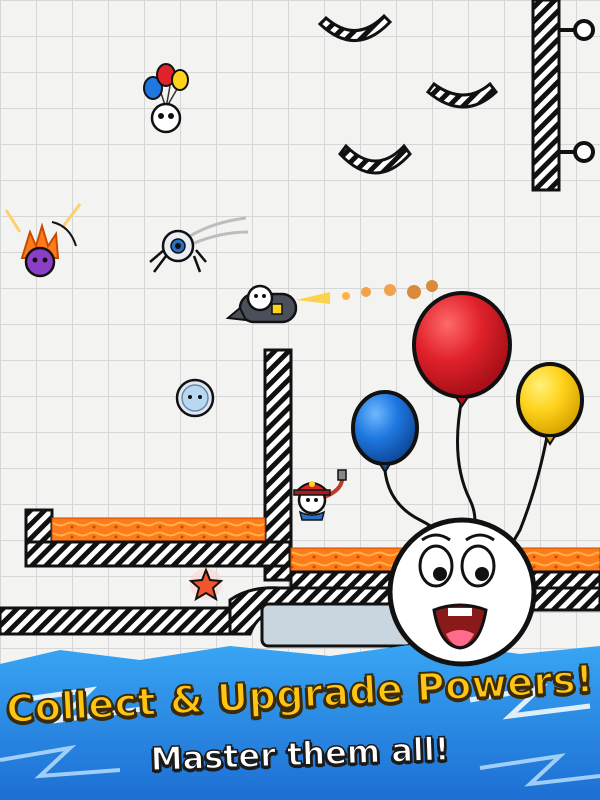  What do you see at coordinates (320, 495) in the screenshot?
I see `firefighter-hero-character` at bounding box center [320, 495].